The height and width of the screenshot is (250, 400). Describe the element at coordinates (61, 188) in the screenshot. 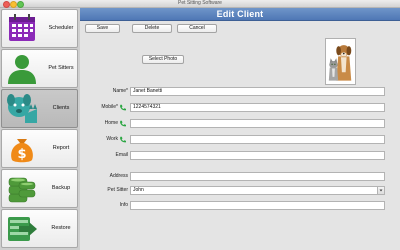

I see `sidebar-item-label: Backup` at that location.